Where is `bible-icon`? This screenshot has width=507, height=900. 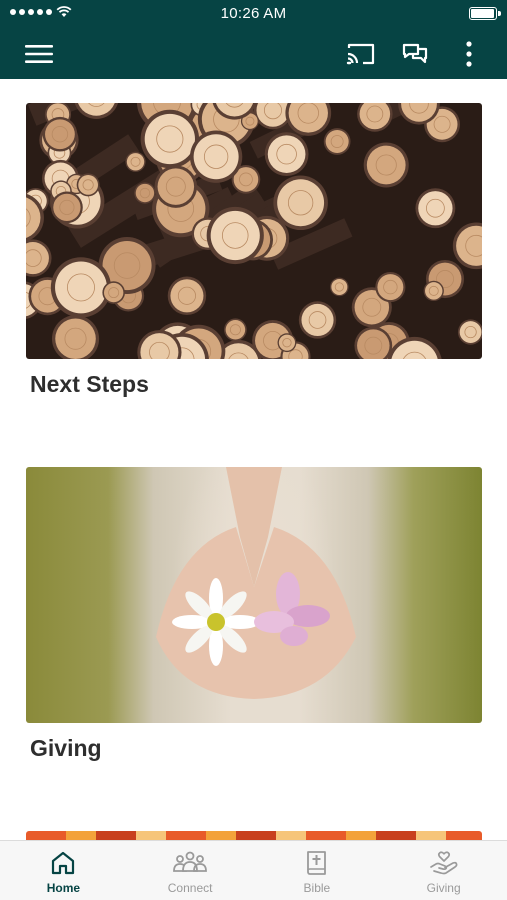 bible-icon is located at coordinates (316, 863).